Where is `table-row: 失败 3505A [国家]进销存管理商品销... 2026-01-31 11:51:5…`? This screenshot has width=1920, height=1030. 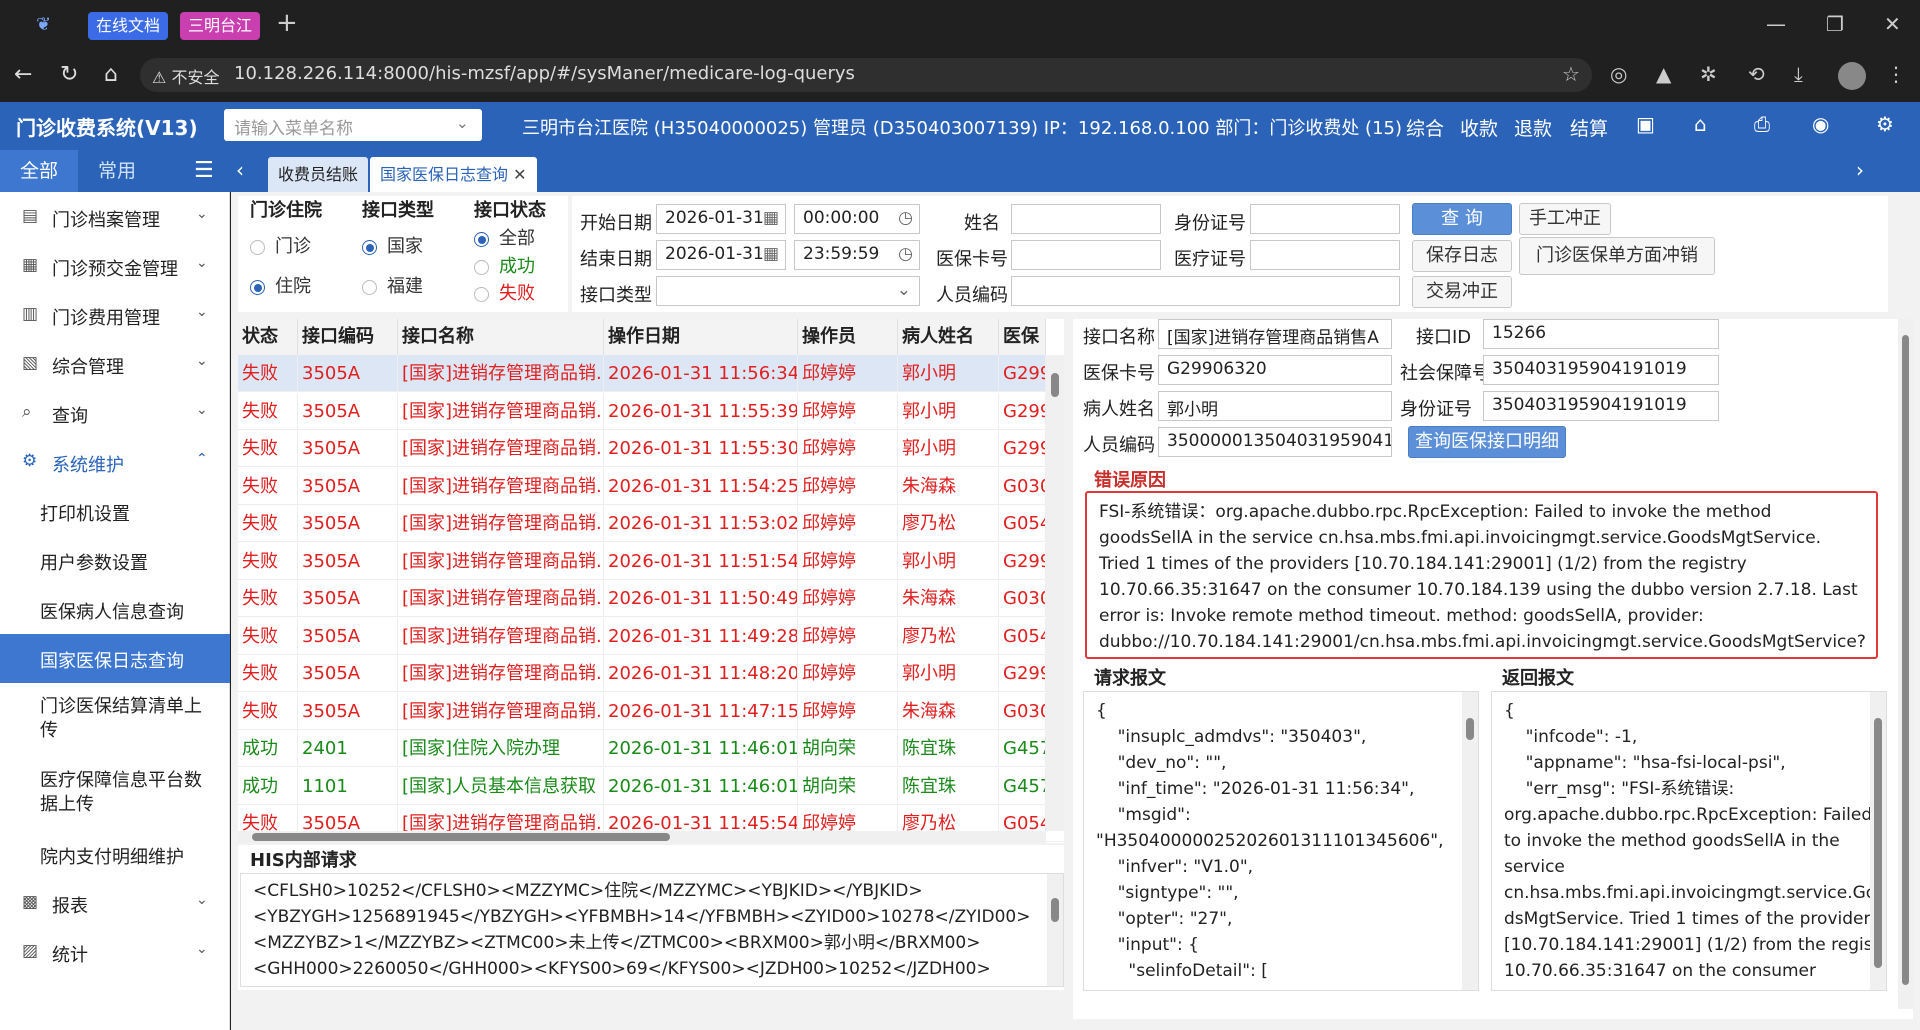 table-row: 失败 3505A [国家]进销存管理商品销... 2026-01-31 11:51:5… is located at coordinates (651, 561).